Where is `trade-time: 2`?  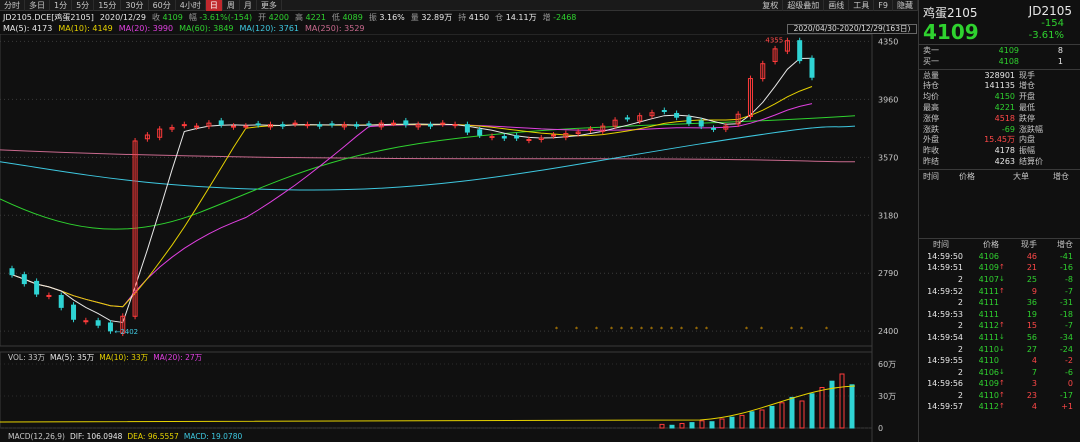
trade-time: 2 is located at coordinates (960, 279).